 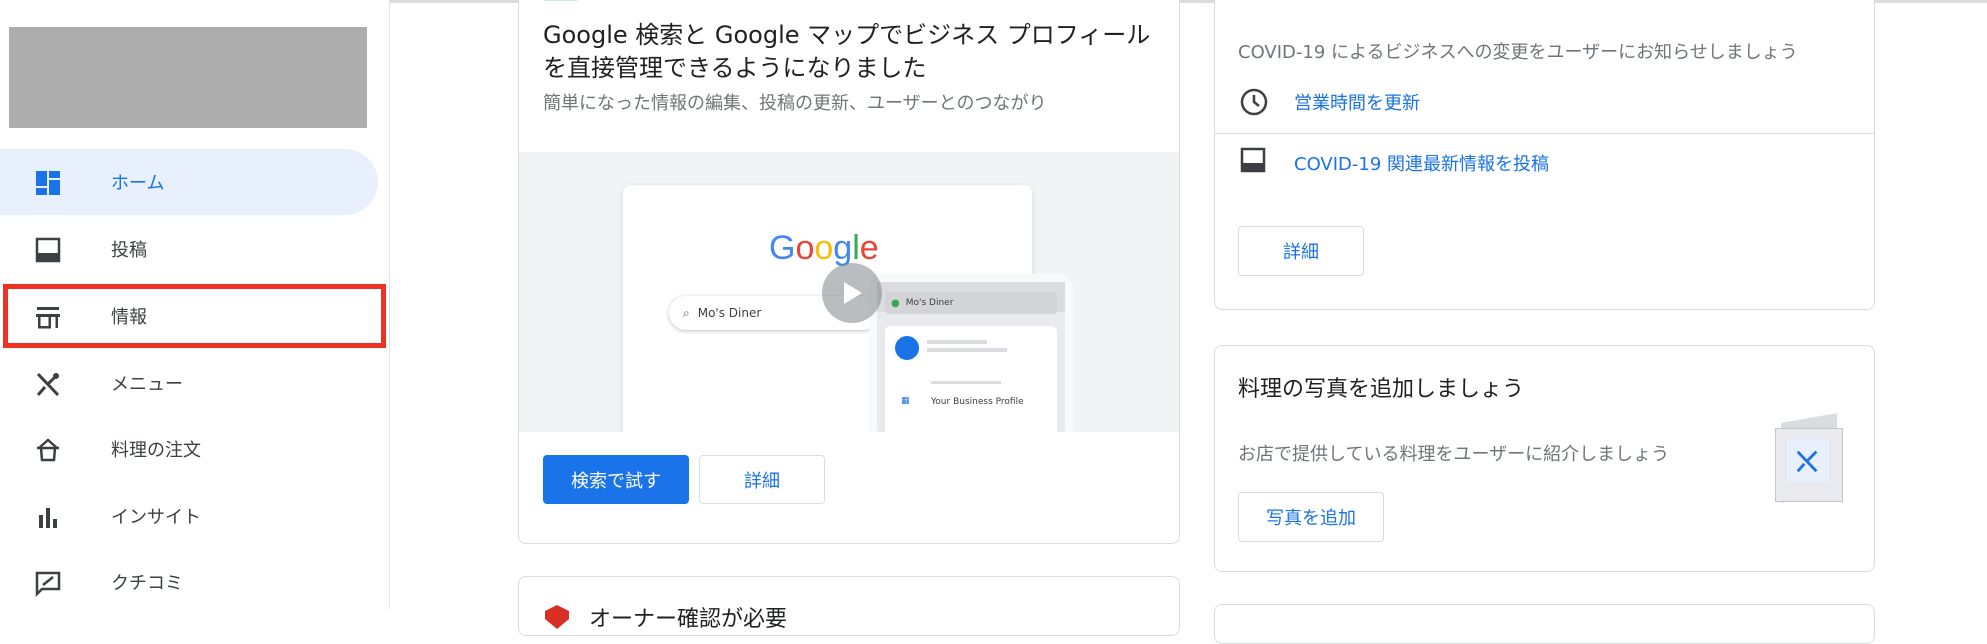 I want to click on play-icon, so click(x=853, y=293).